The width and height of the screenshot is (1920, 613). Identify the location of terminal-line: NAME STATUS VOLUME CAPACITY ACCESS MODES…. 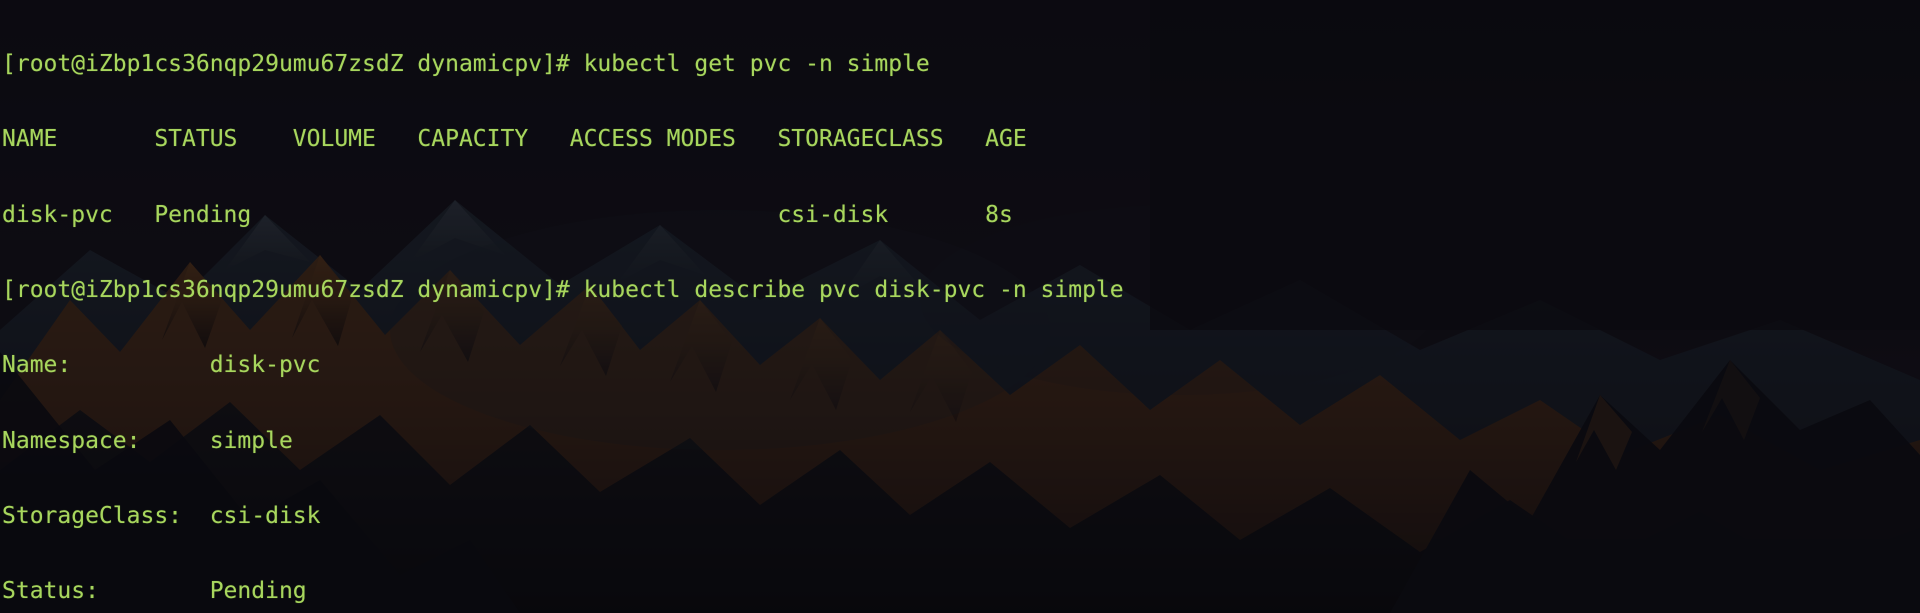
(514, 139).